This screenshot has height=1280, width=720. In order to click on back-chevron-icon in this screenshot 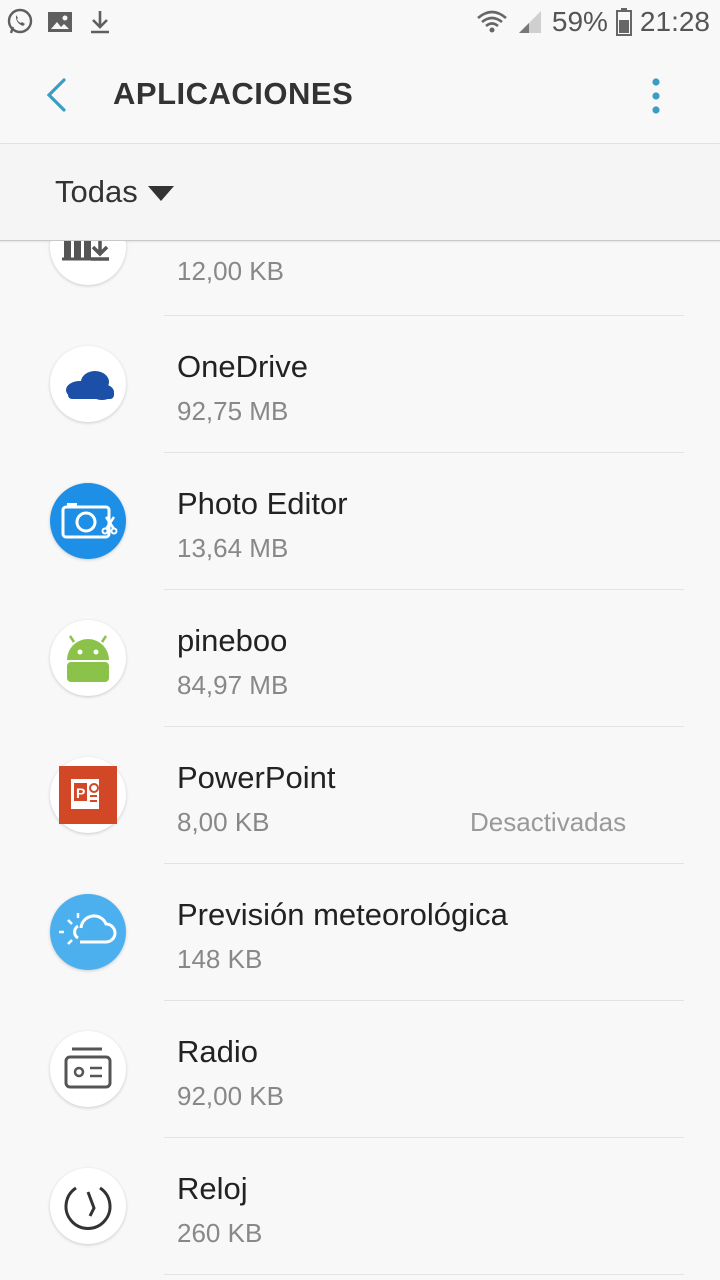, I will do `click(56, 95)`.